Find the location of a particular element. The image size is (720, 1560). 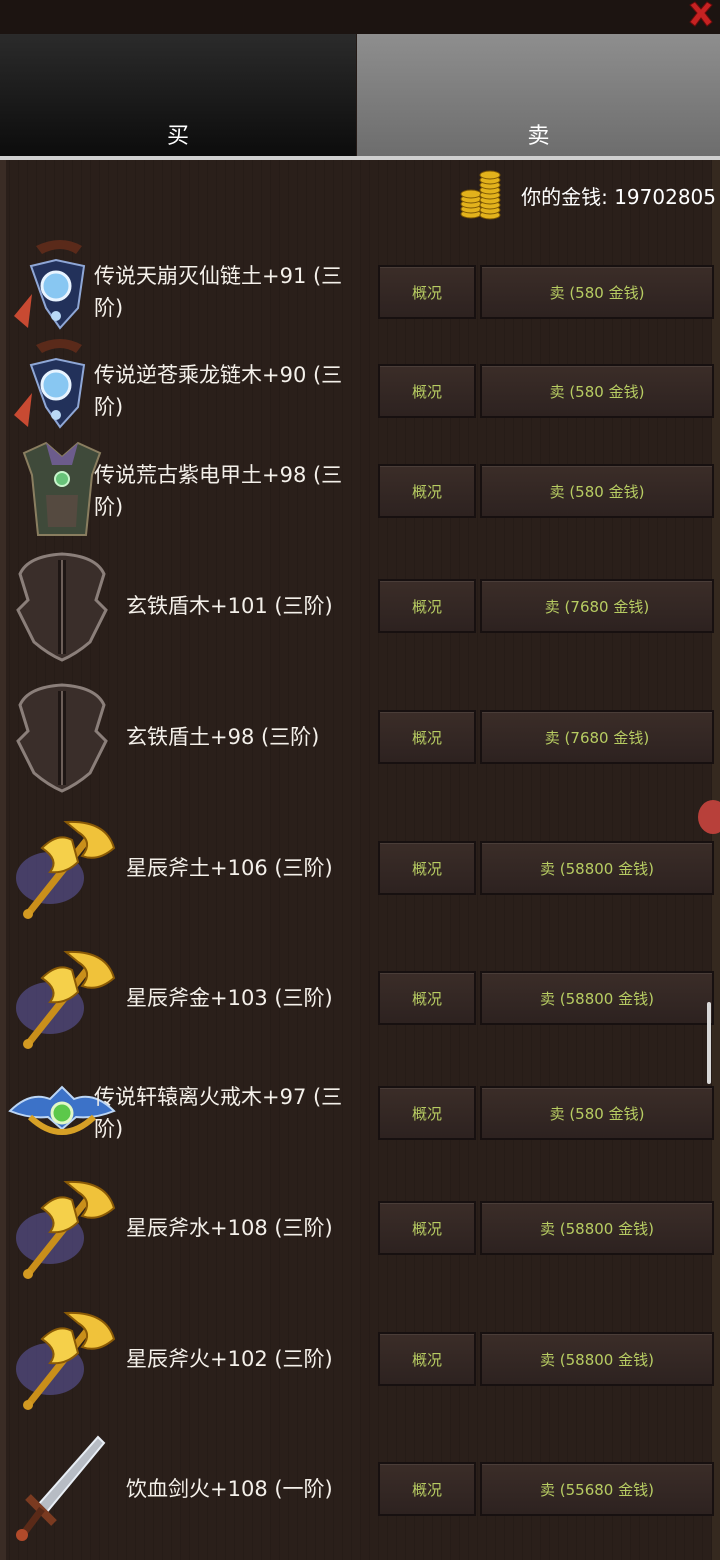

item-name-line1: 饮血剑火+108 (一阶) is located at coordinates (229, 1489).